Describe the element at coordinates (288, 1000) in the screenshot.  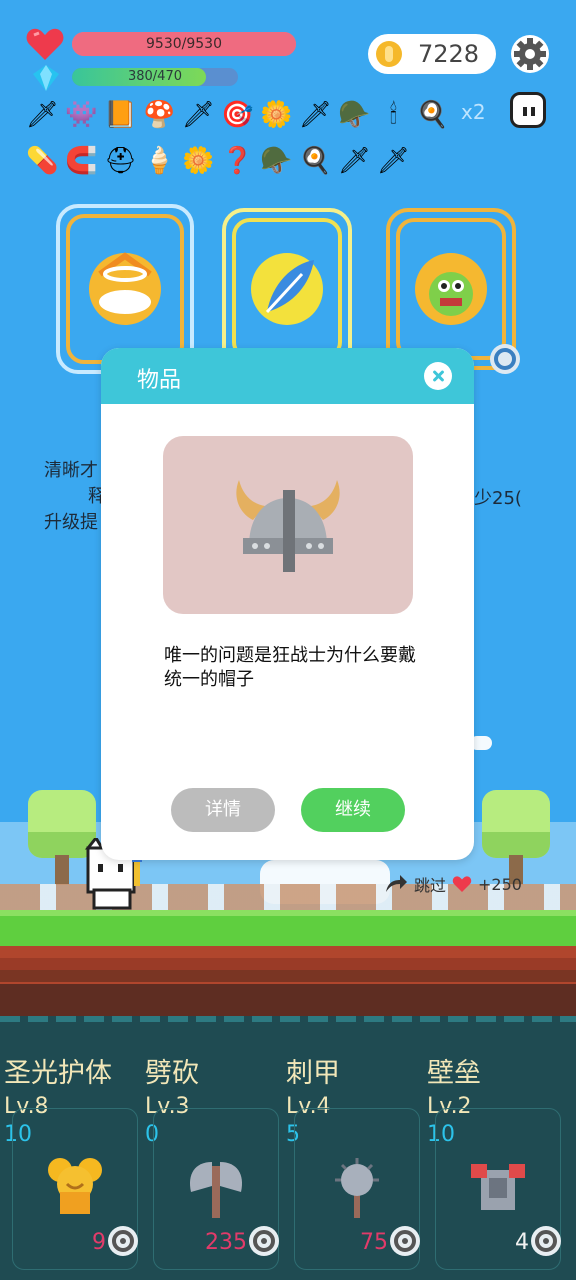
I see `dirt-ground-dark` at that location.